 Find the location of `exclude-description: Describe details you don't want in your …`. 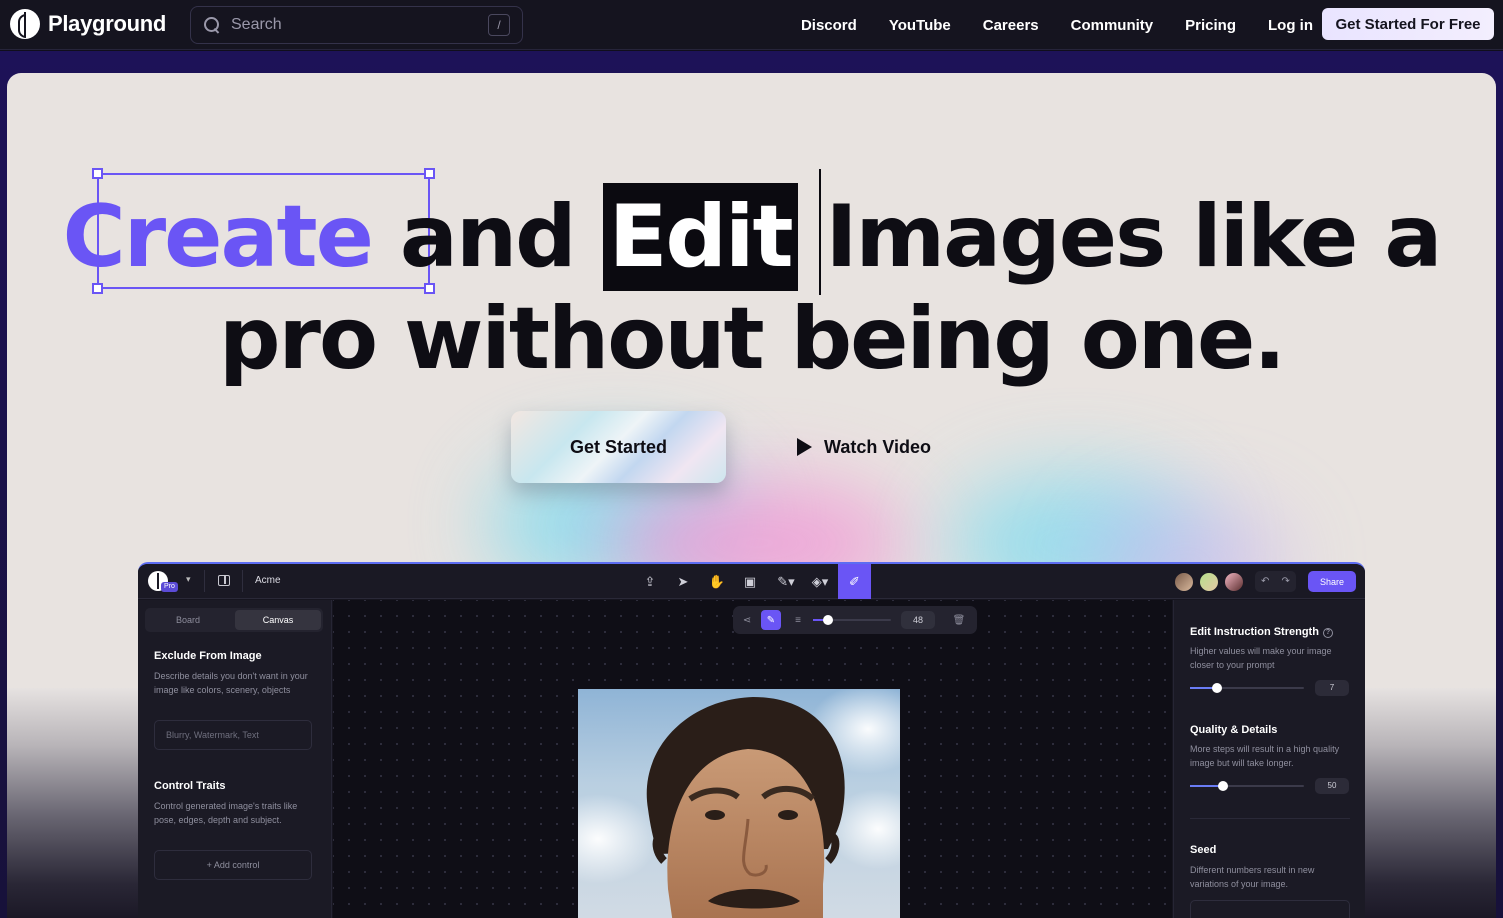

exclude-description: Describe details you don't want in your … is located at coordinates (231, 683).